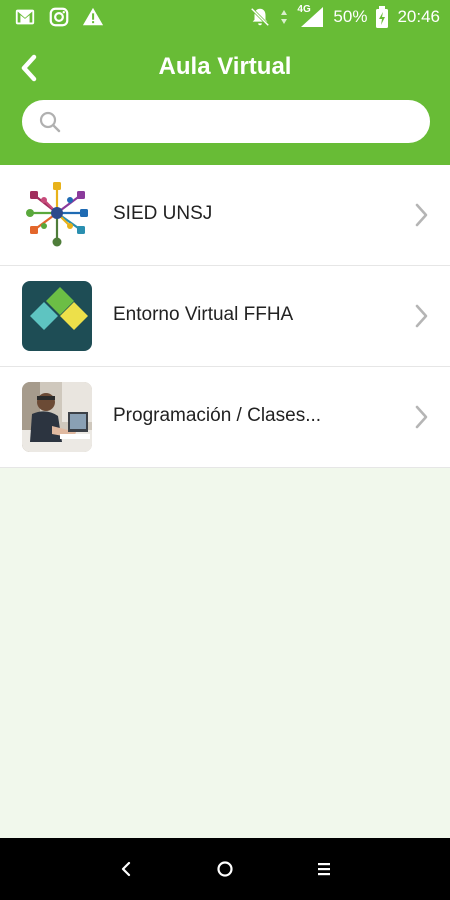 This screenshot has height=900, width=450. I want to click on list-item-label: SIED UNSJ, so click(163, 213).